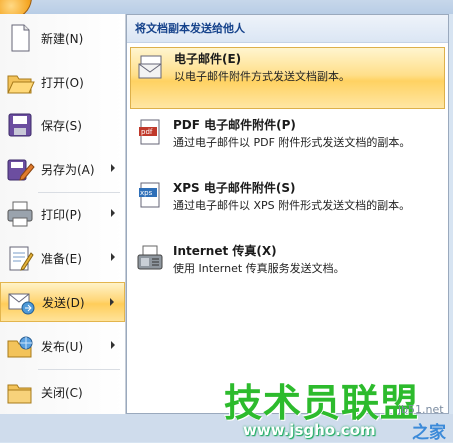  Describe the element at coordinates (322, 403) in the screenshot. I see `watermark-main: 技术员联盟` at that location.